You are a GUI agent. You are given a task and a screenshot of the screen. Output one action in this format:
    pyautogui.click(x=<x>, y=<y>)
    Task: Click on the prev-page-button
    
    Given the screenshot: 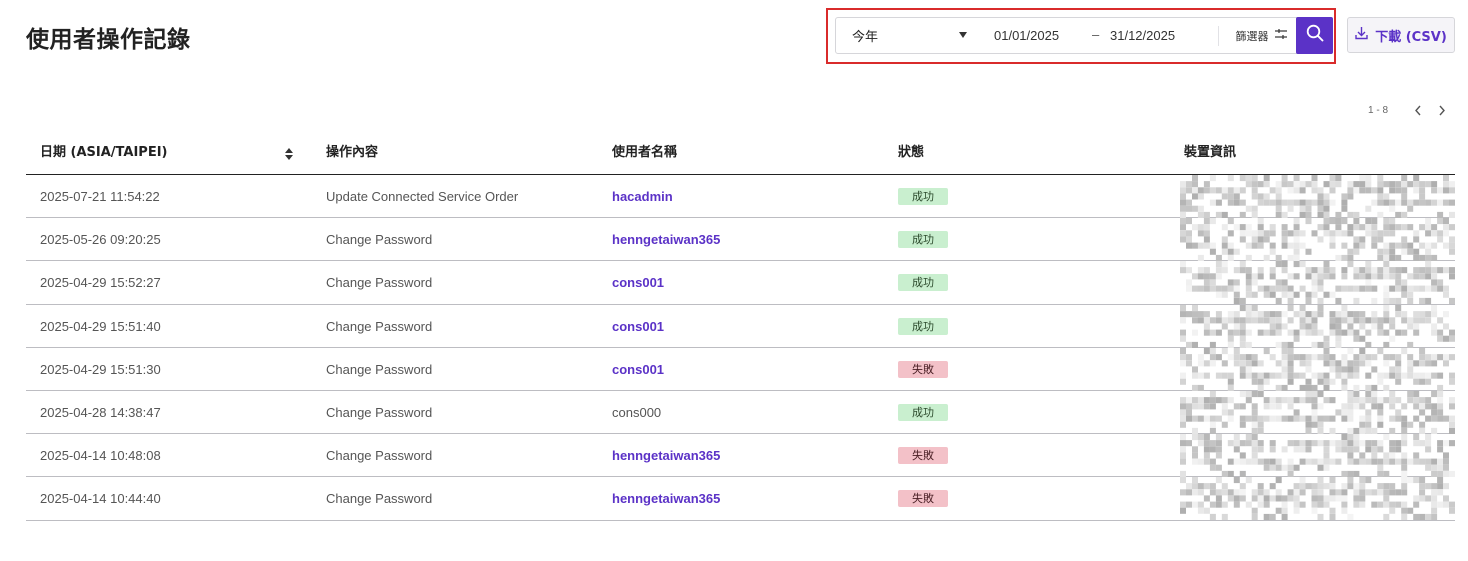 What is the action you would take?
    pyautogui.click(x=1418, y=110)
    